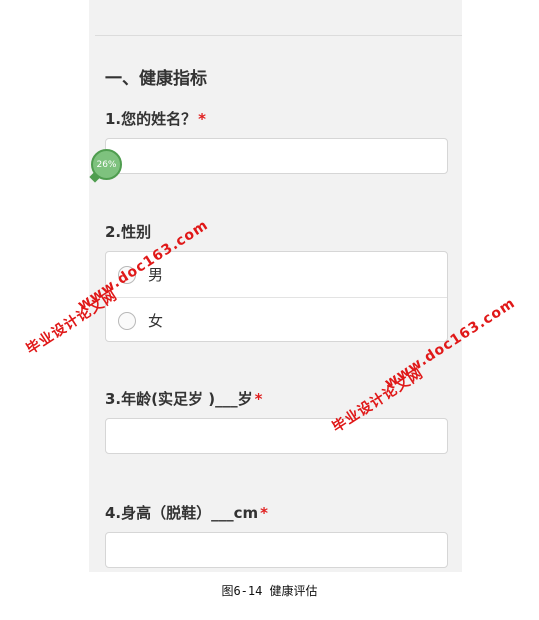  Describe the element at coordinates (276, 156) in the screenshot. I see `name-input` at that location.